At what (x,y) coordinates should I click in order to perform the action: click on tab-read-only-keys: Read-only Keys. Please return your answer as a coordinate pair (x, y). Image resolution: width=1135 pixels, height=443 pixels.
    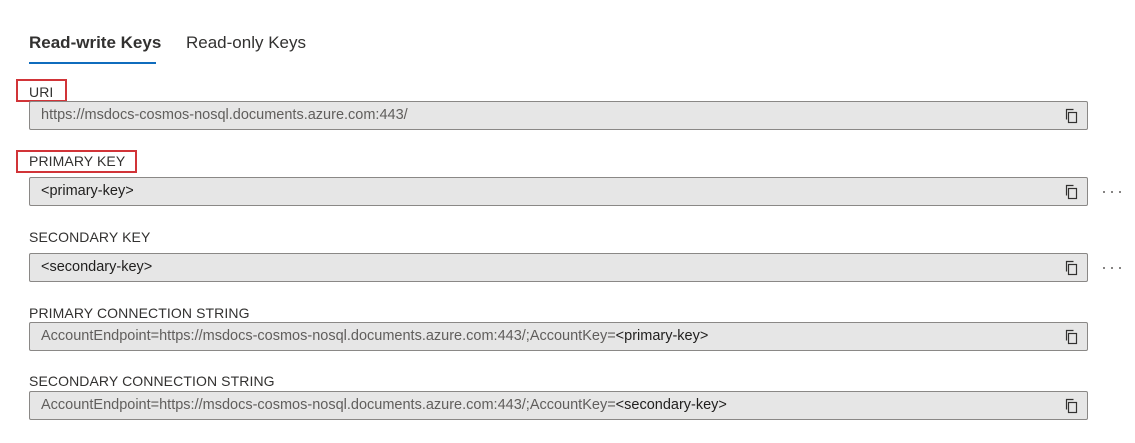
    Looking at the image, I should click on (246, 43).